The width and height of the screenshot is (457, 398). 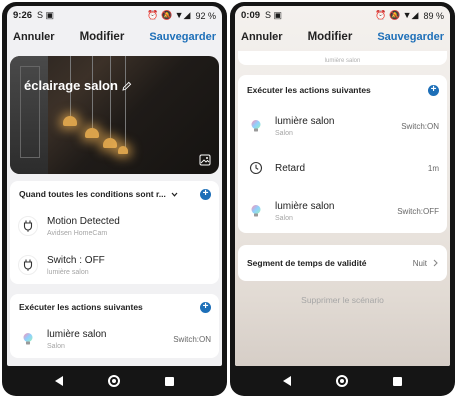 I want to click on scene-name-text: éclairage salon, so click(x=71, y=85).